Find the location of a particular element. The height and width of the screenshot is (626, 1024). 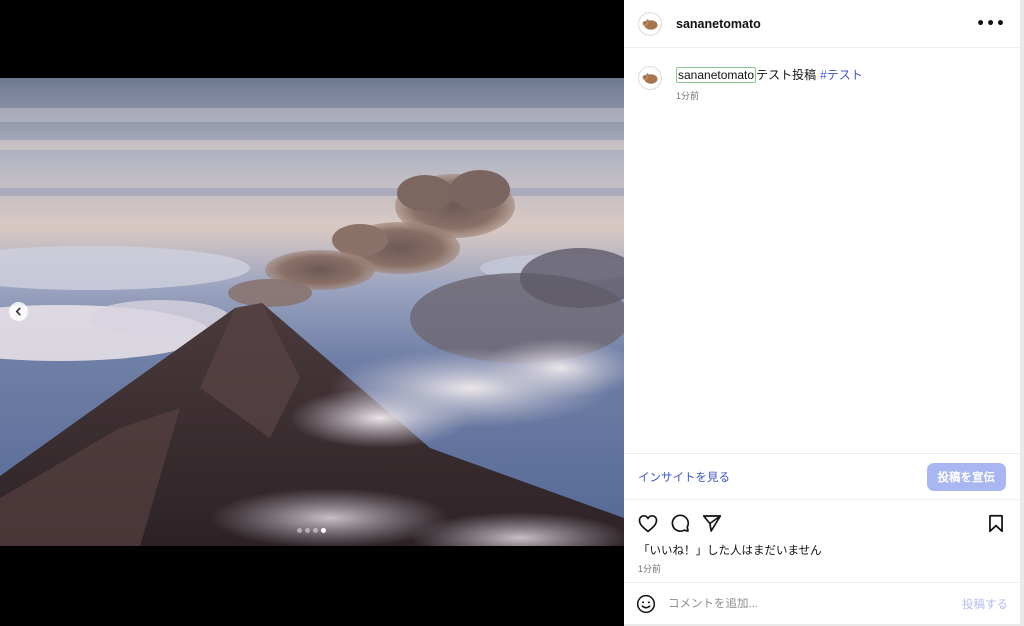

post-header: sananetomato ••• is located at coordinates (822, 24).